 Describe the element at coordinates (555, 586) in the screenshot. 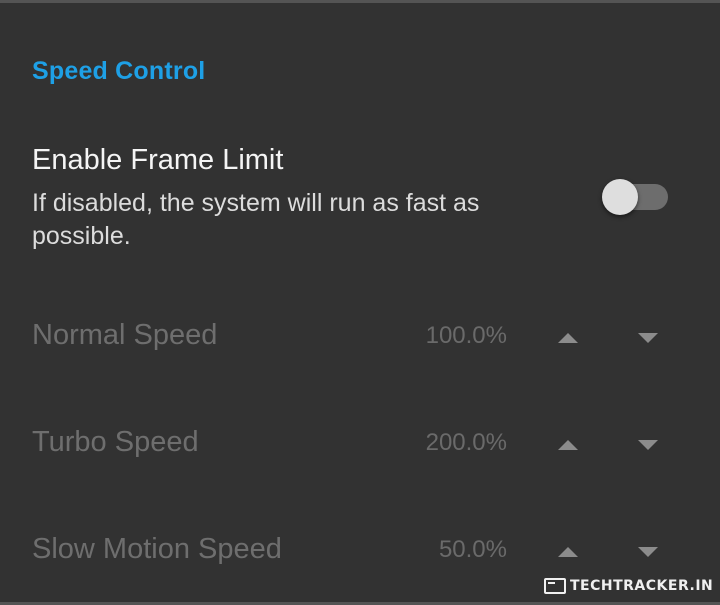

I see `browser-window-icon` at that location.